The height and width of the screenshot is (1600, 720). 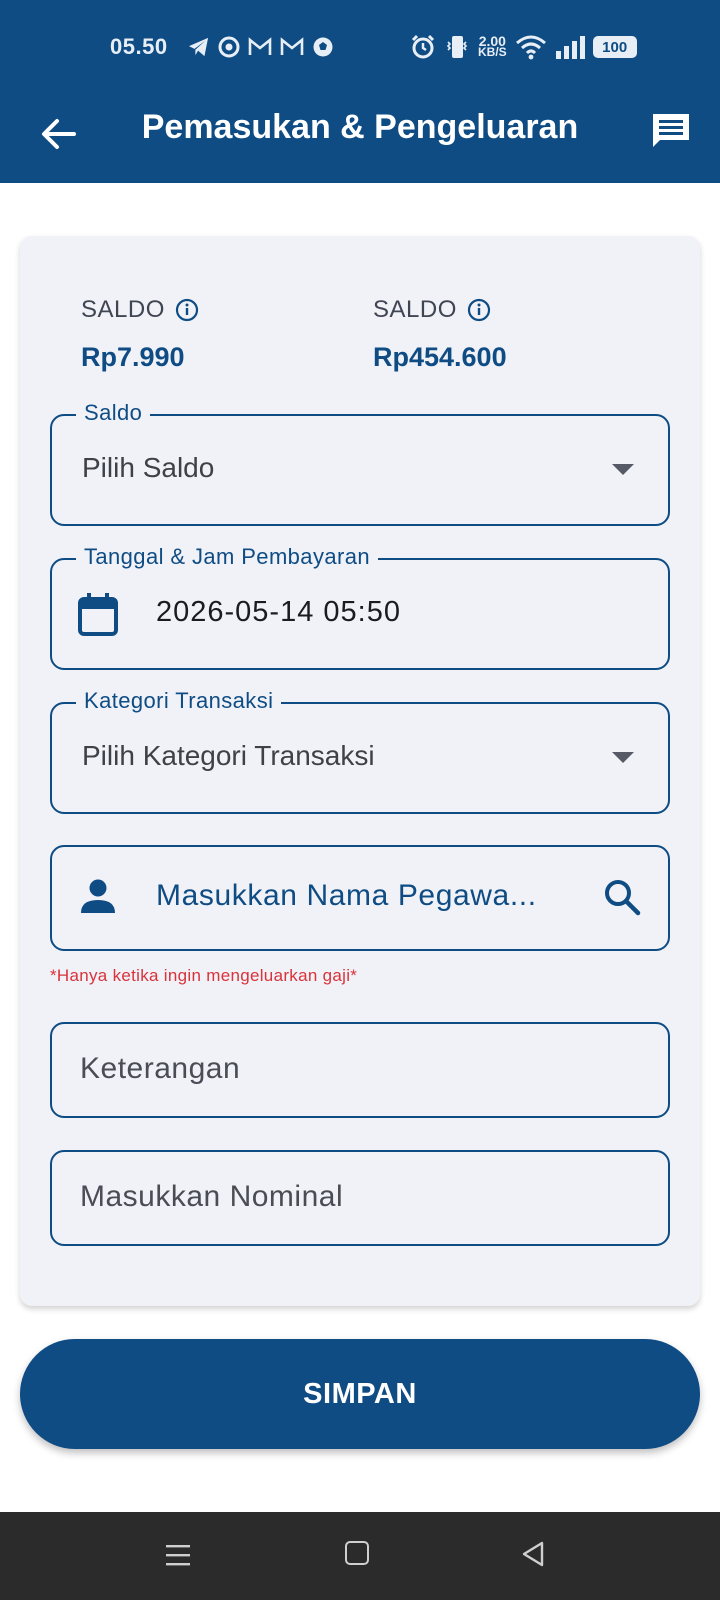 What do you see at coordinates (139, 46) in the screenshot?
I see `status-time: 05.50` at bounding box center [139, 46].